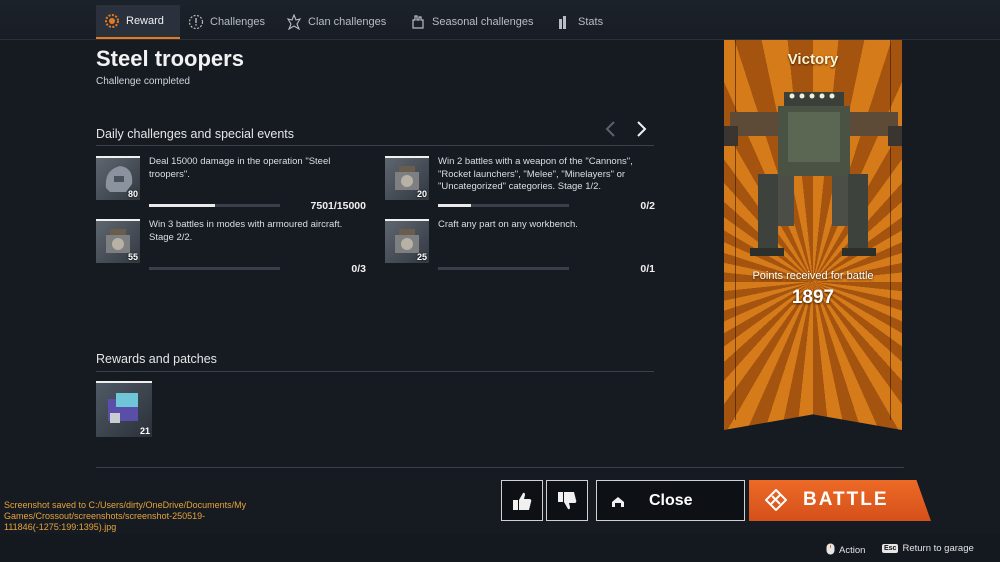 This screenshot has height=562, width=1000. Describe the element at coordinates (813, 297) in the screenshot. I see `points-value: 1897` at that location.